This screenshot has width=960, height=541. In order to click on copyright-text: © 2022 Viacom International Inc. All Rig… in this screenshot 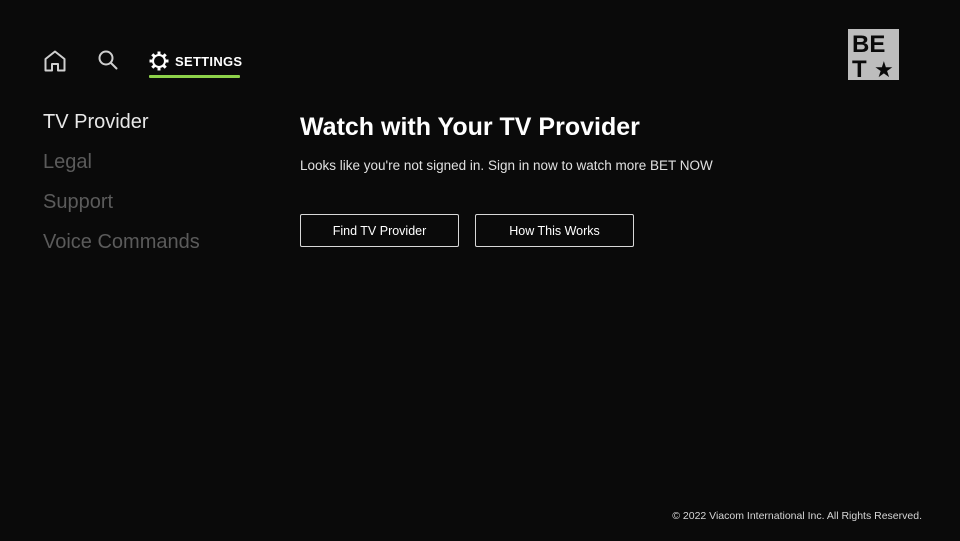, I will do `click(797, 516)`.